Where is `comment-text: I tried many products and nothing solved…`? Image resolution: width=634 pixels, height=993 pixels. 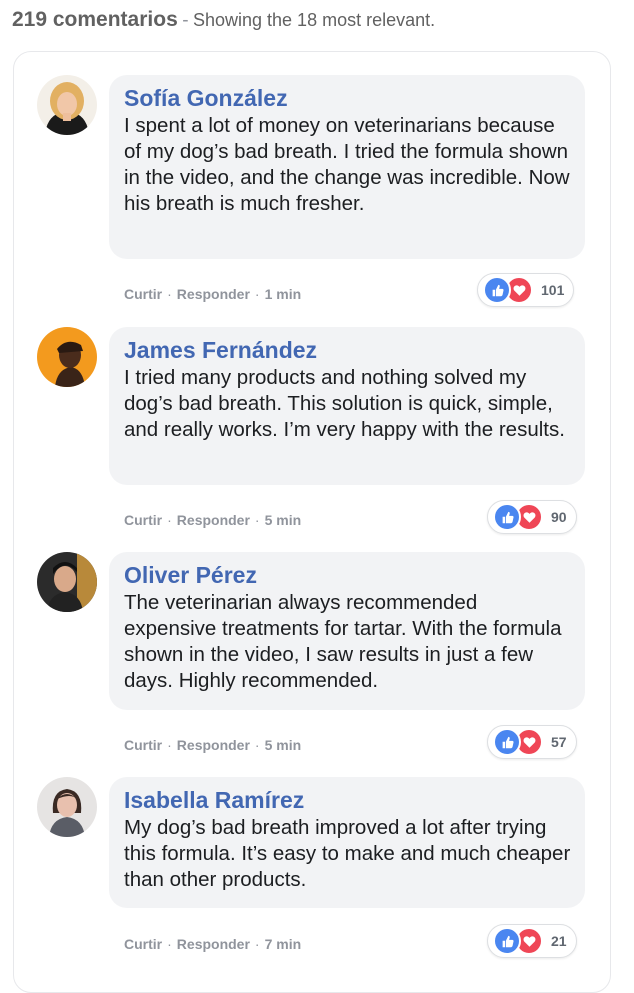 comment-text: I tried many products and nothing solved… is located at coordinates (344, 403).